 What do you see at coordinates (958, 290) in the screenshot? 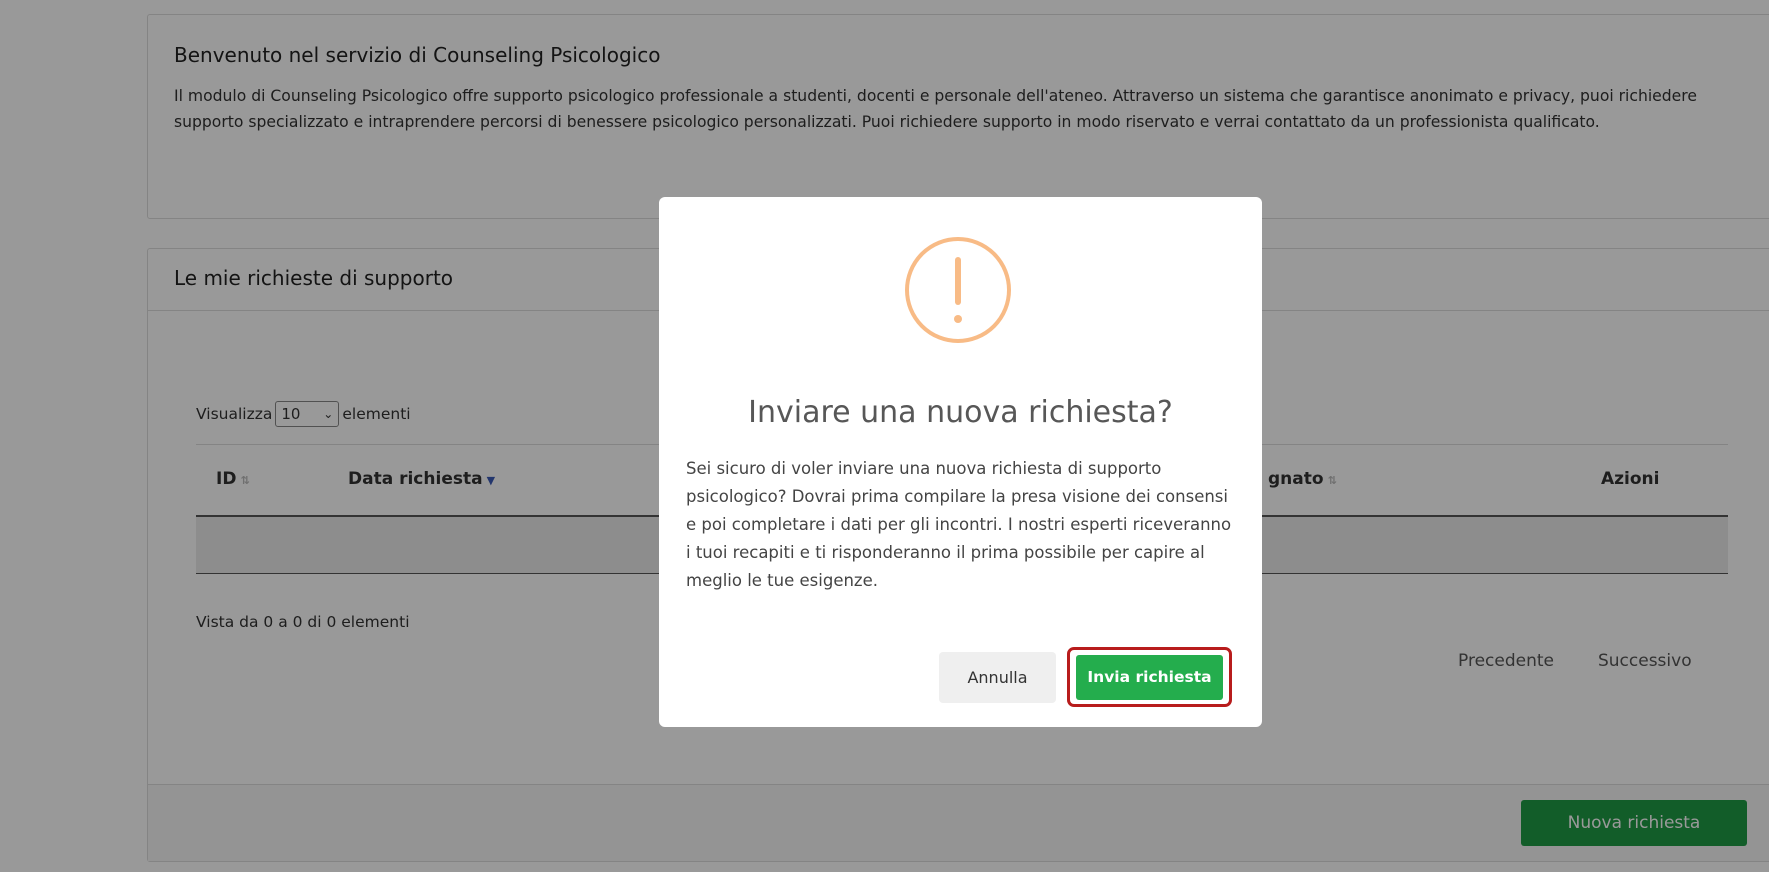
I see `warning-icon` at bounding box center [958, 290].